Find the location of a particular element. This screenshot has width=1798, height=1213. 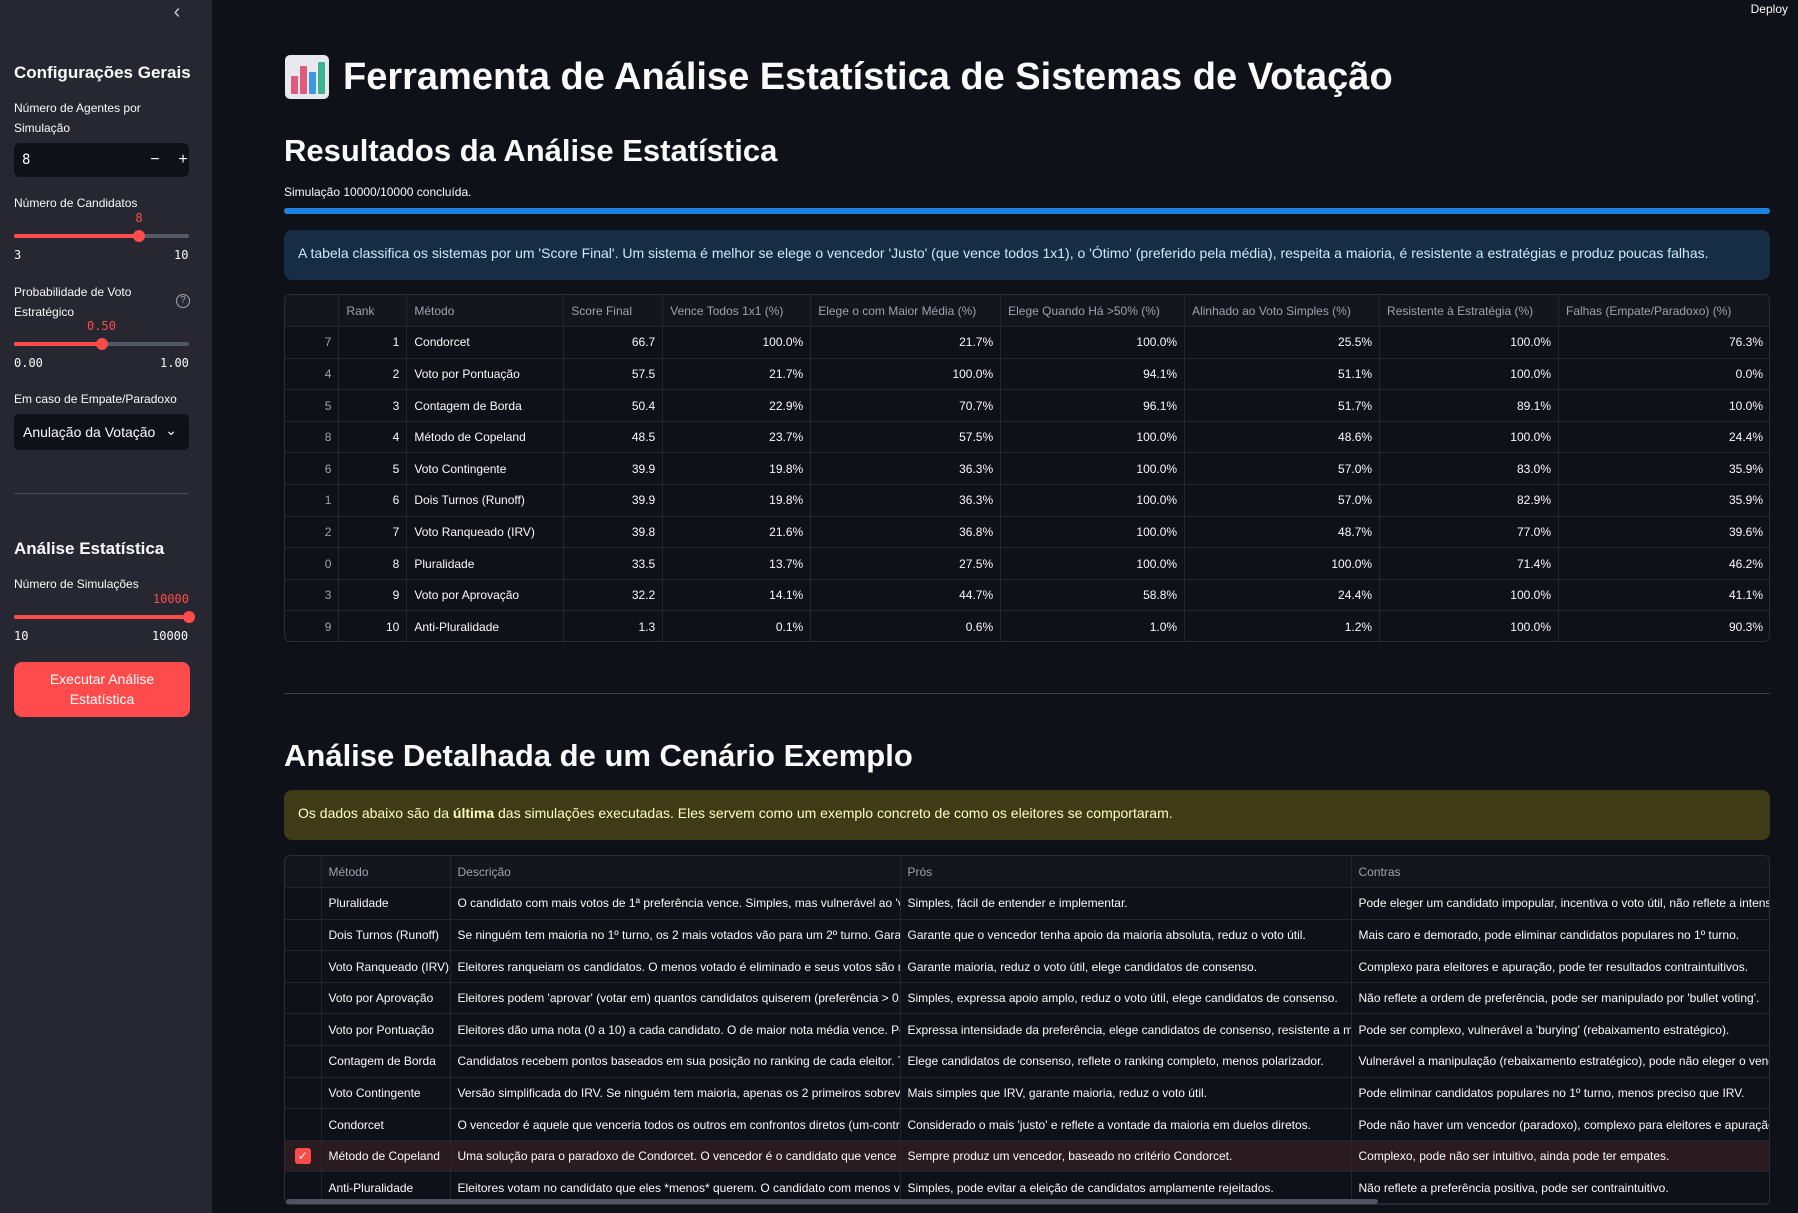

table-cell: 0.6% is located at coordinates (906, 625).